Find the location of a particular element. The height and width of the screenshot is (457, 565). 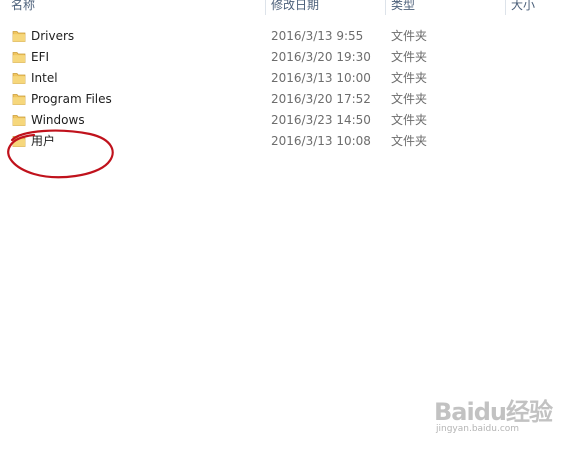

column-header-name: 名称 is located at coordinates (136, 7).